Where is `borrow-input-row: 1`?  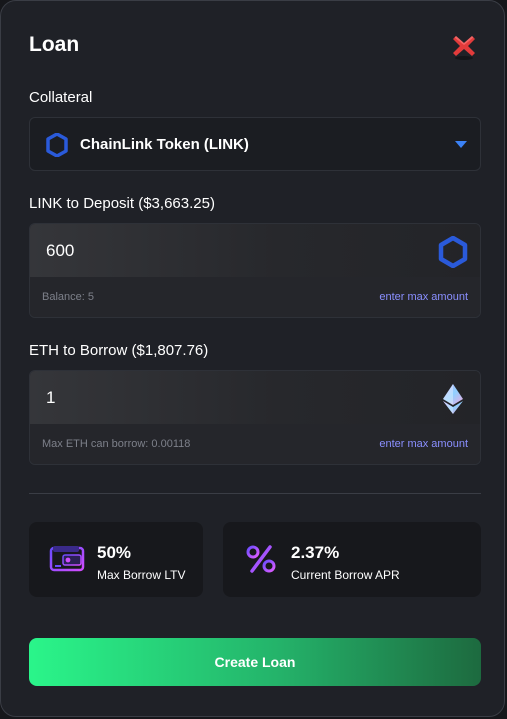
borrow-input-row: 1 is located at coordinates (255, 398).